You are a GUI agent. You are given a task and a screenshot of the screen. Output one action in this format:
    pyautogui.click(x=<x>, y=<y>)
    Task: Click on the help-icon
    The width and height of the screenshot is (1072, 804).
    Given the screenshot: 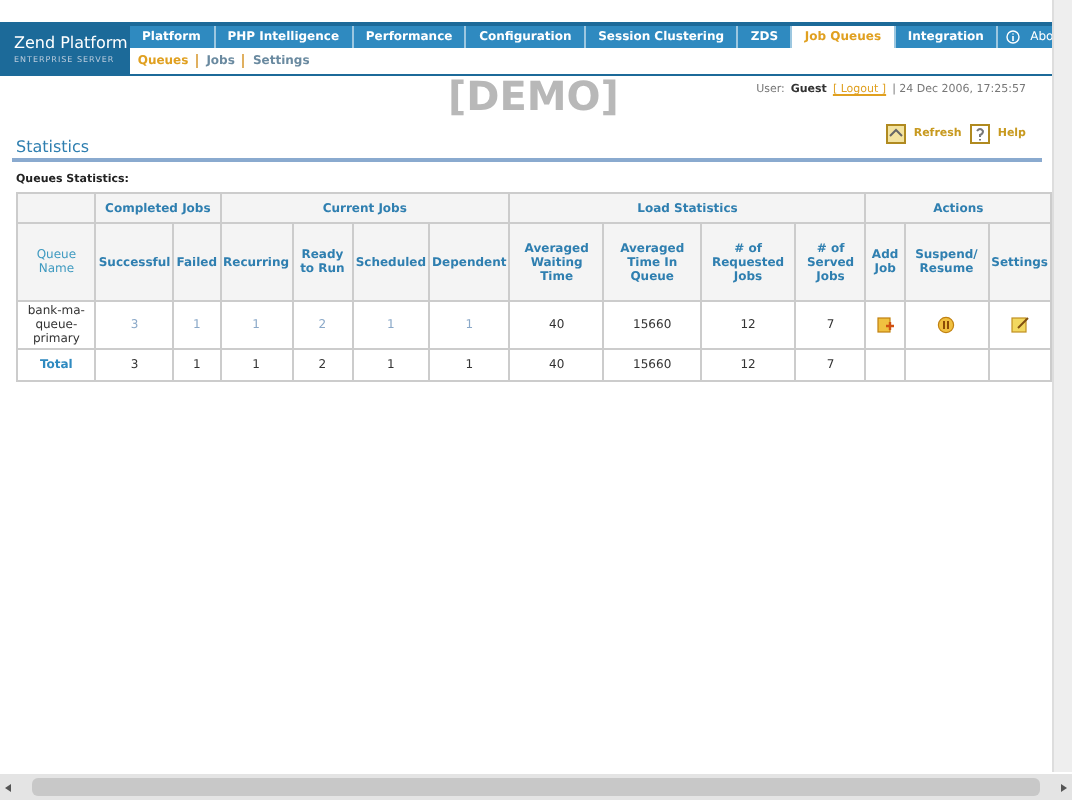 What is the action you would take?
    pyautogui.click(x=979, y=134)
    